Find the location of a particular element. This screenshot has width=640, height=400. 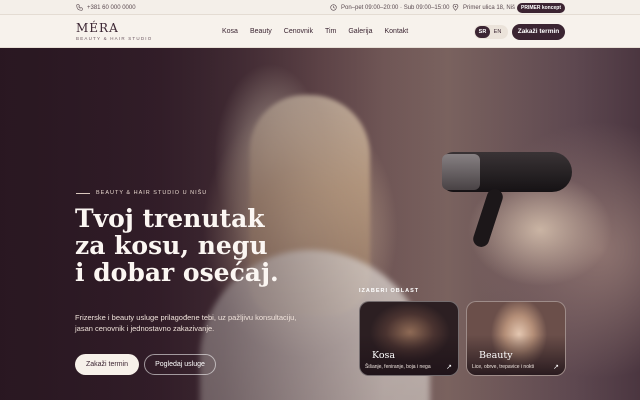

concept-badge: PRIMER koncept is located at coordinates (541, 8).